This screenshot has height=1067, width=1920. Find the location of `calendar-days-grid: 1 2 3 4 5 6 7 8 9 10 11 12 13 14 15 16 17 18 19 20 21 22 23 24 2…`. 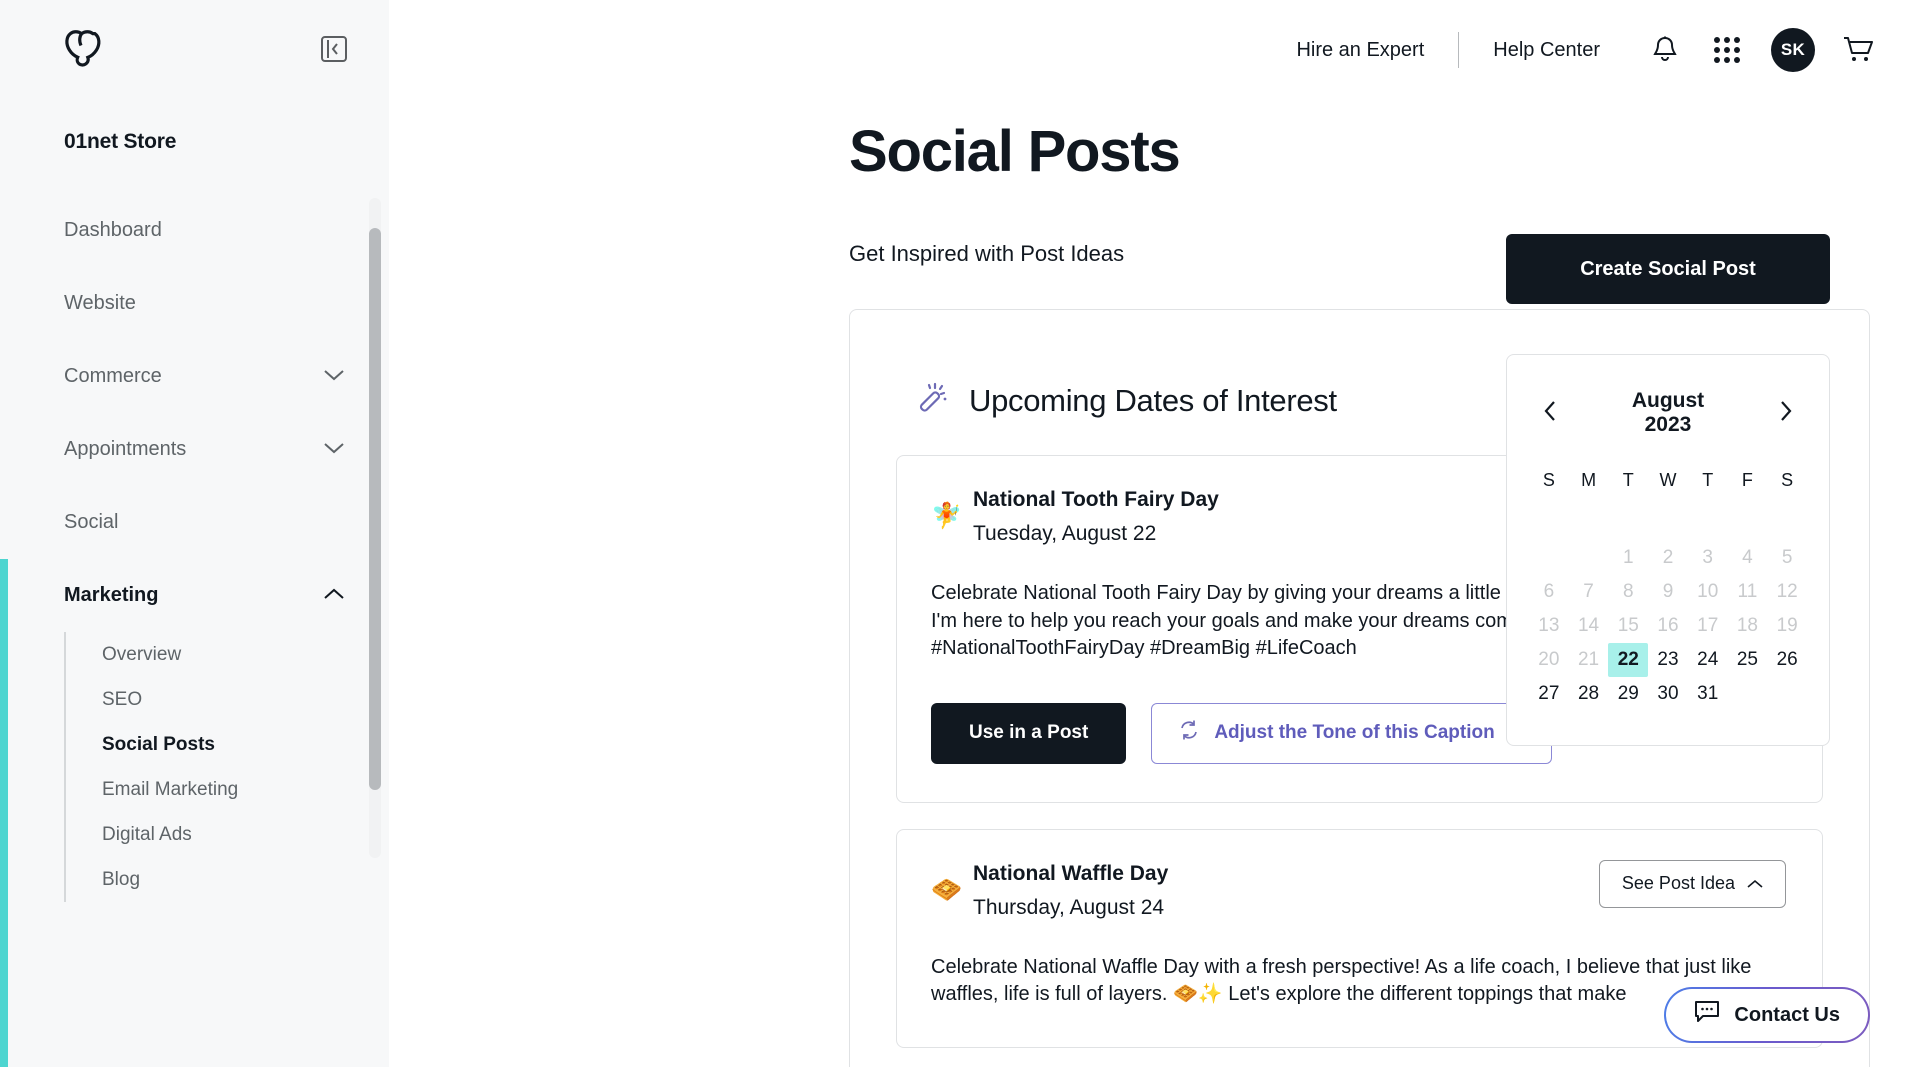

calendar-days-grid: 1 2 3 4 5 6 7 8 9 10 11 12 13 14 15 16 17 18 19 20 21 22 23 24 2… is located at coordinates (1668, 626).